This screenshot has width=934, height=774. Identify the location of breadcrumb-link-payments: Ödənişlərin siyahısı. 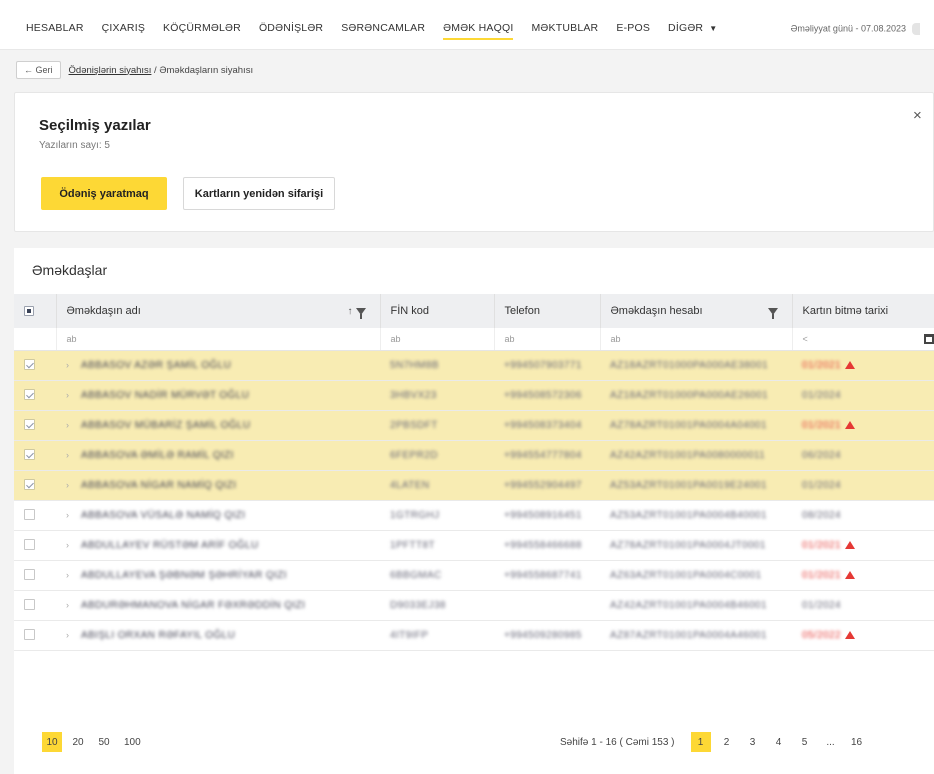
(110, 70).